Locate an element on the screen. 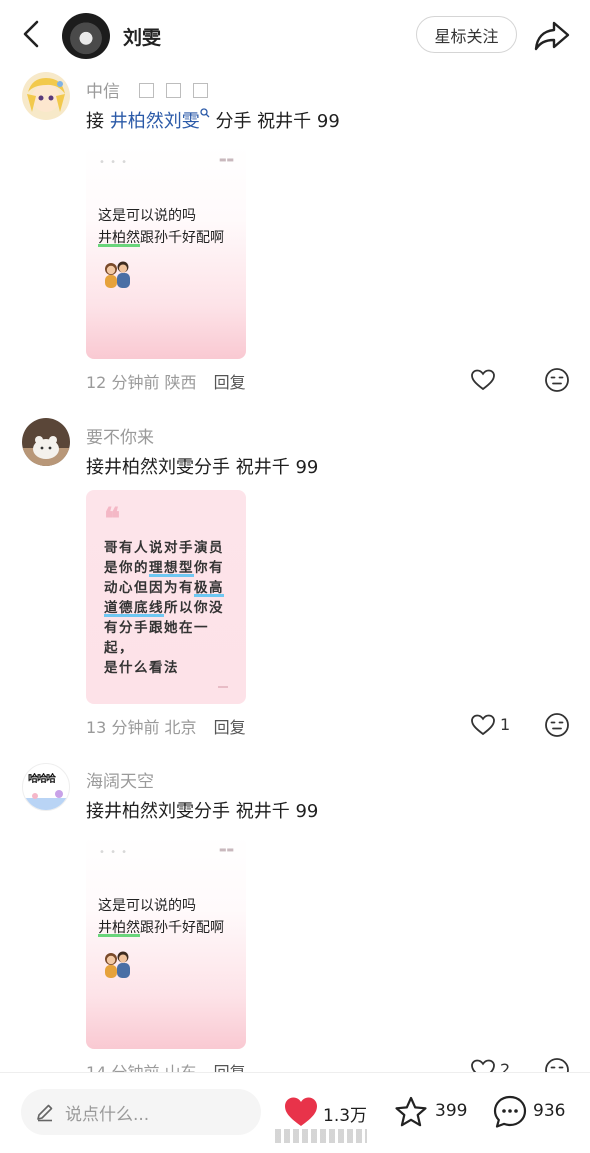 The image size is (590, 1153). comment-text-prefix: 接 is located at coordinates (98, 121).